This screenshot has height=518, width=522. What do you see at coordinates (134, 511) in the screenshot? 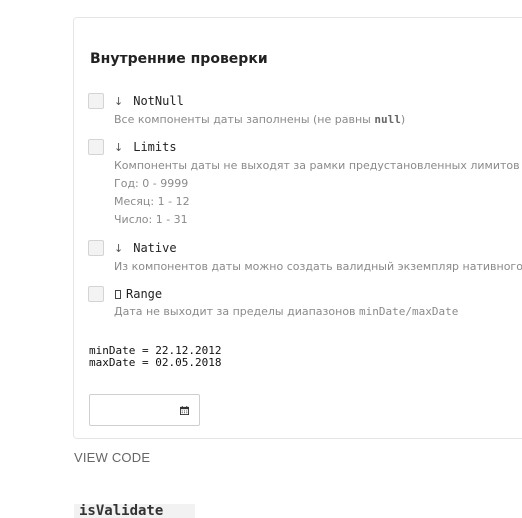
I see `next-section-code-heading: isValidate` at bounding box center [134, 511].